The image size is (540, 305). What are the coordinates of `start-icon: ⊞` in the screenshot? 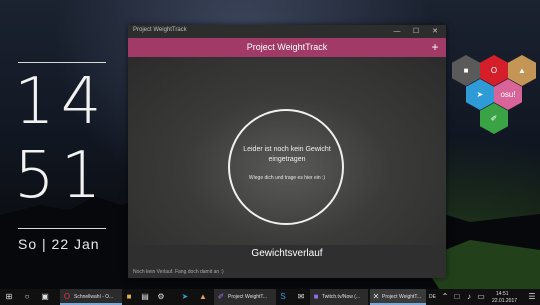 It's located at (9, 297).